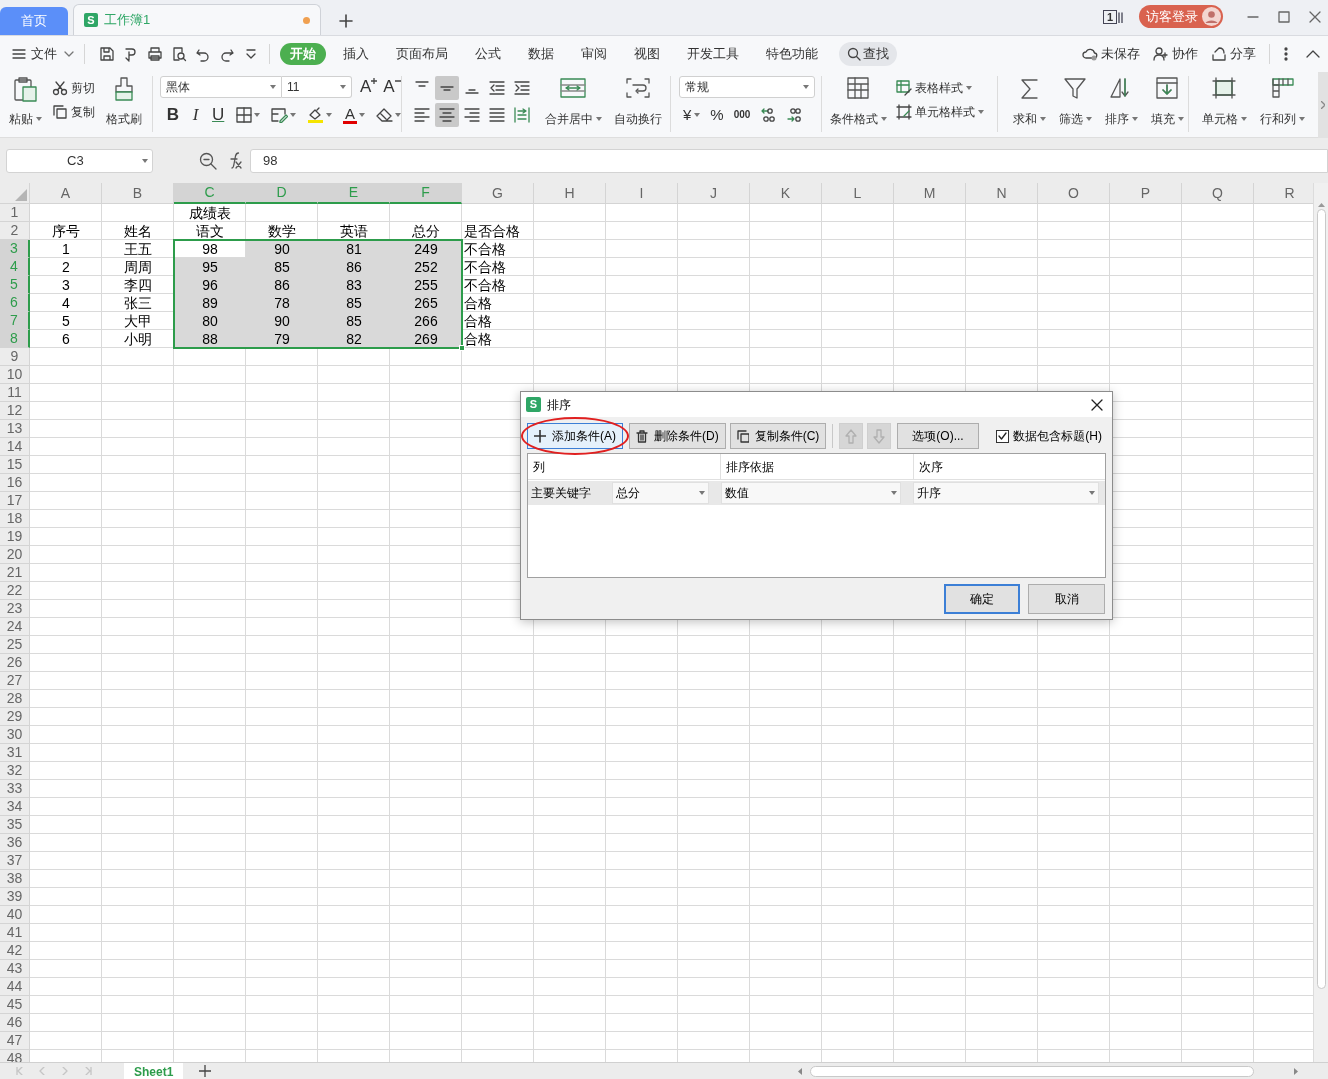  What do you see at coordinates (1097, 404) in the screenshot?
I see `close-icon` at bounding box center [1097, 404].